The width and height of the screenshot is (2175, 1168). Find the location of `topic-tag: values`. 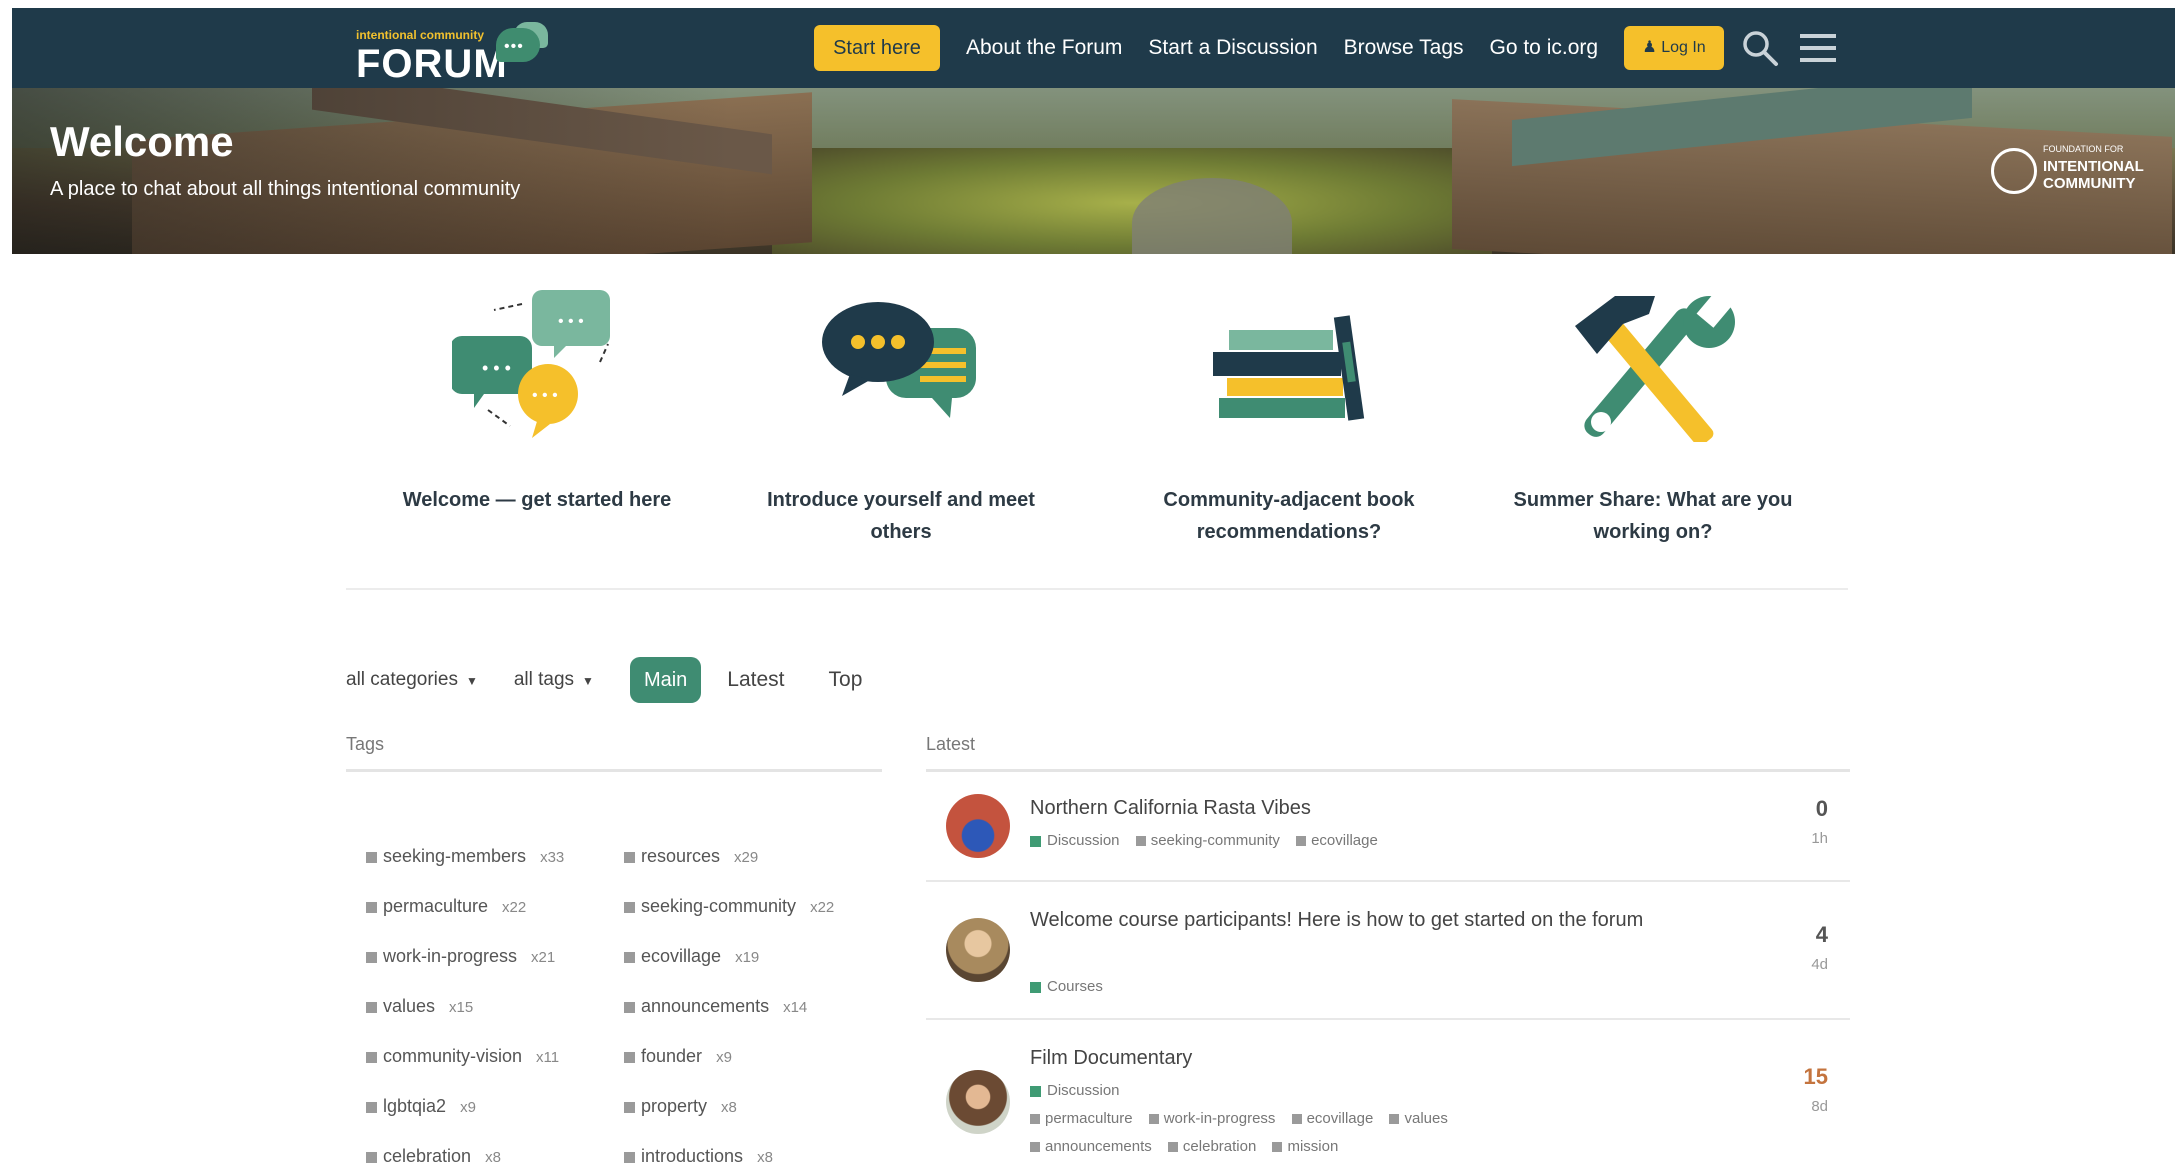

topic-tag: values is located at coordinates (1425, 1118).